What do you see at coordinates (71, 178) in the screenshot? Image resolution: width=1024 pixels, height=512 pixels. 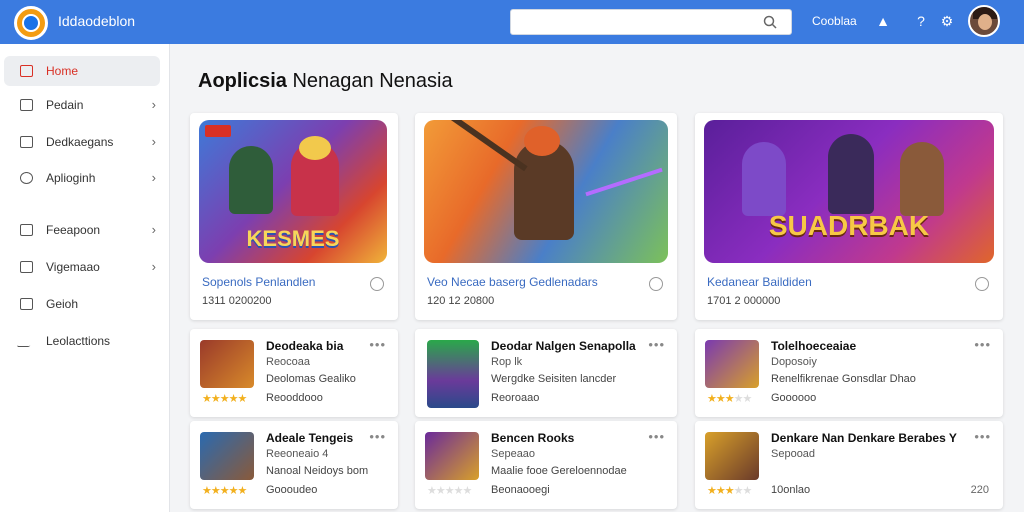 I see `sidebar-item-label: Aplioginh` at bounding box center [71, 178].